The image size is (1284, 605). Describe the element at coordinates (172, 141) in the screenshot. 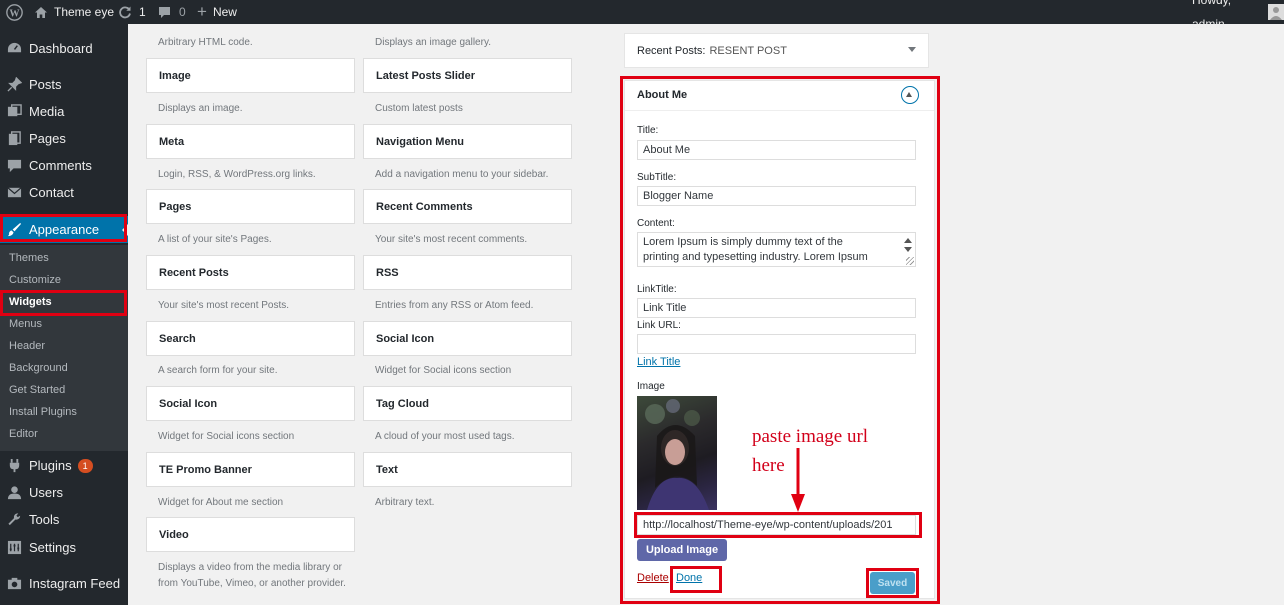

I see `widget-title: Meta` at that location.